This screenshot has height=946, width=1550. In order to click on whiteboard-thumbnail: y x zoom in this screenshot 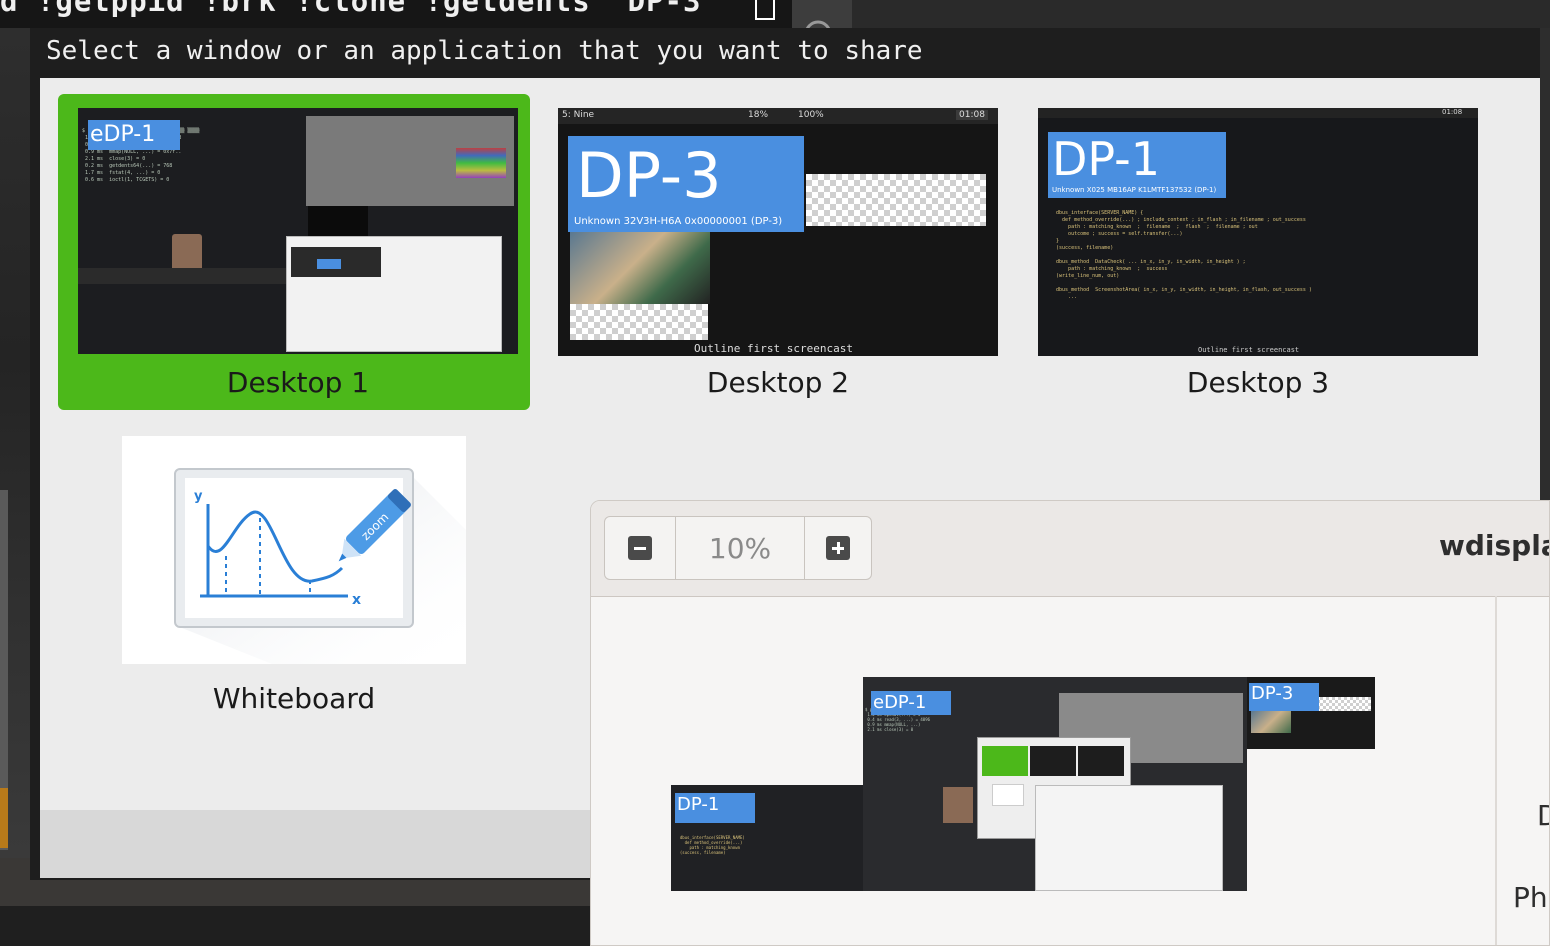, I will do `click(294, 550)`.